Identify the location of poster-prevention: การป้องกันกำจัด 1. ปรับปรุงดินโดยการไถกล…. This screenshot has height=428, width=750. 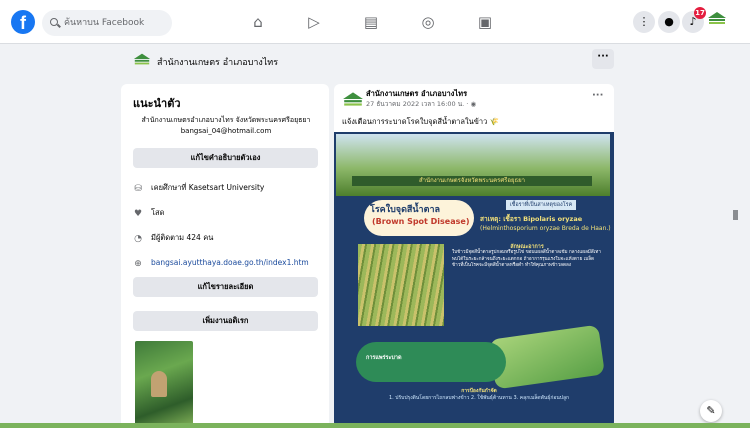
(479, 395).